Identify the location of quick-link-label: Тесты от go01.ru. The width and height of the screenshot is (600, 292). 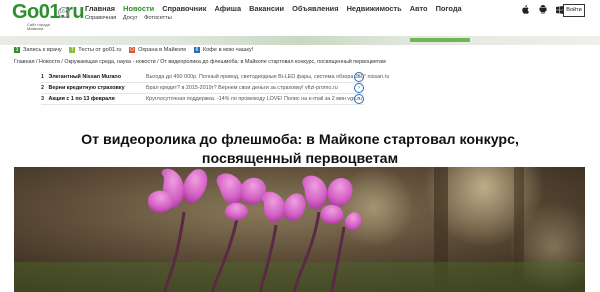
(100, 50).